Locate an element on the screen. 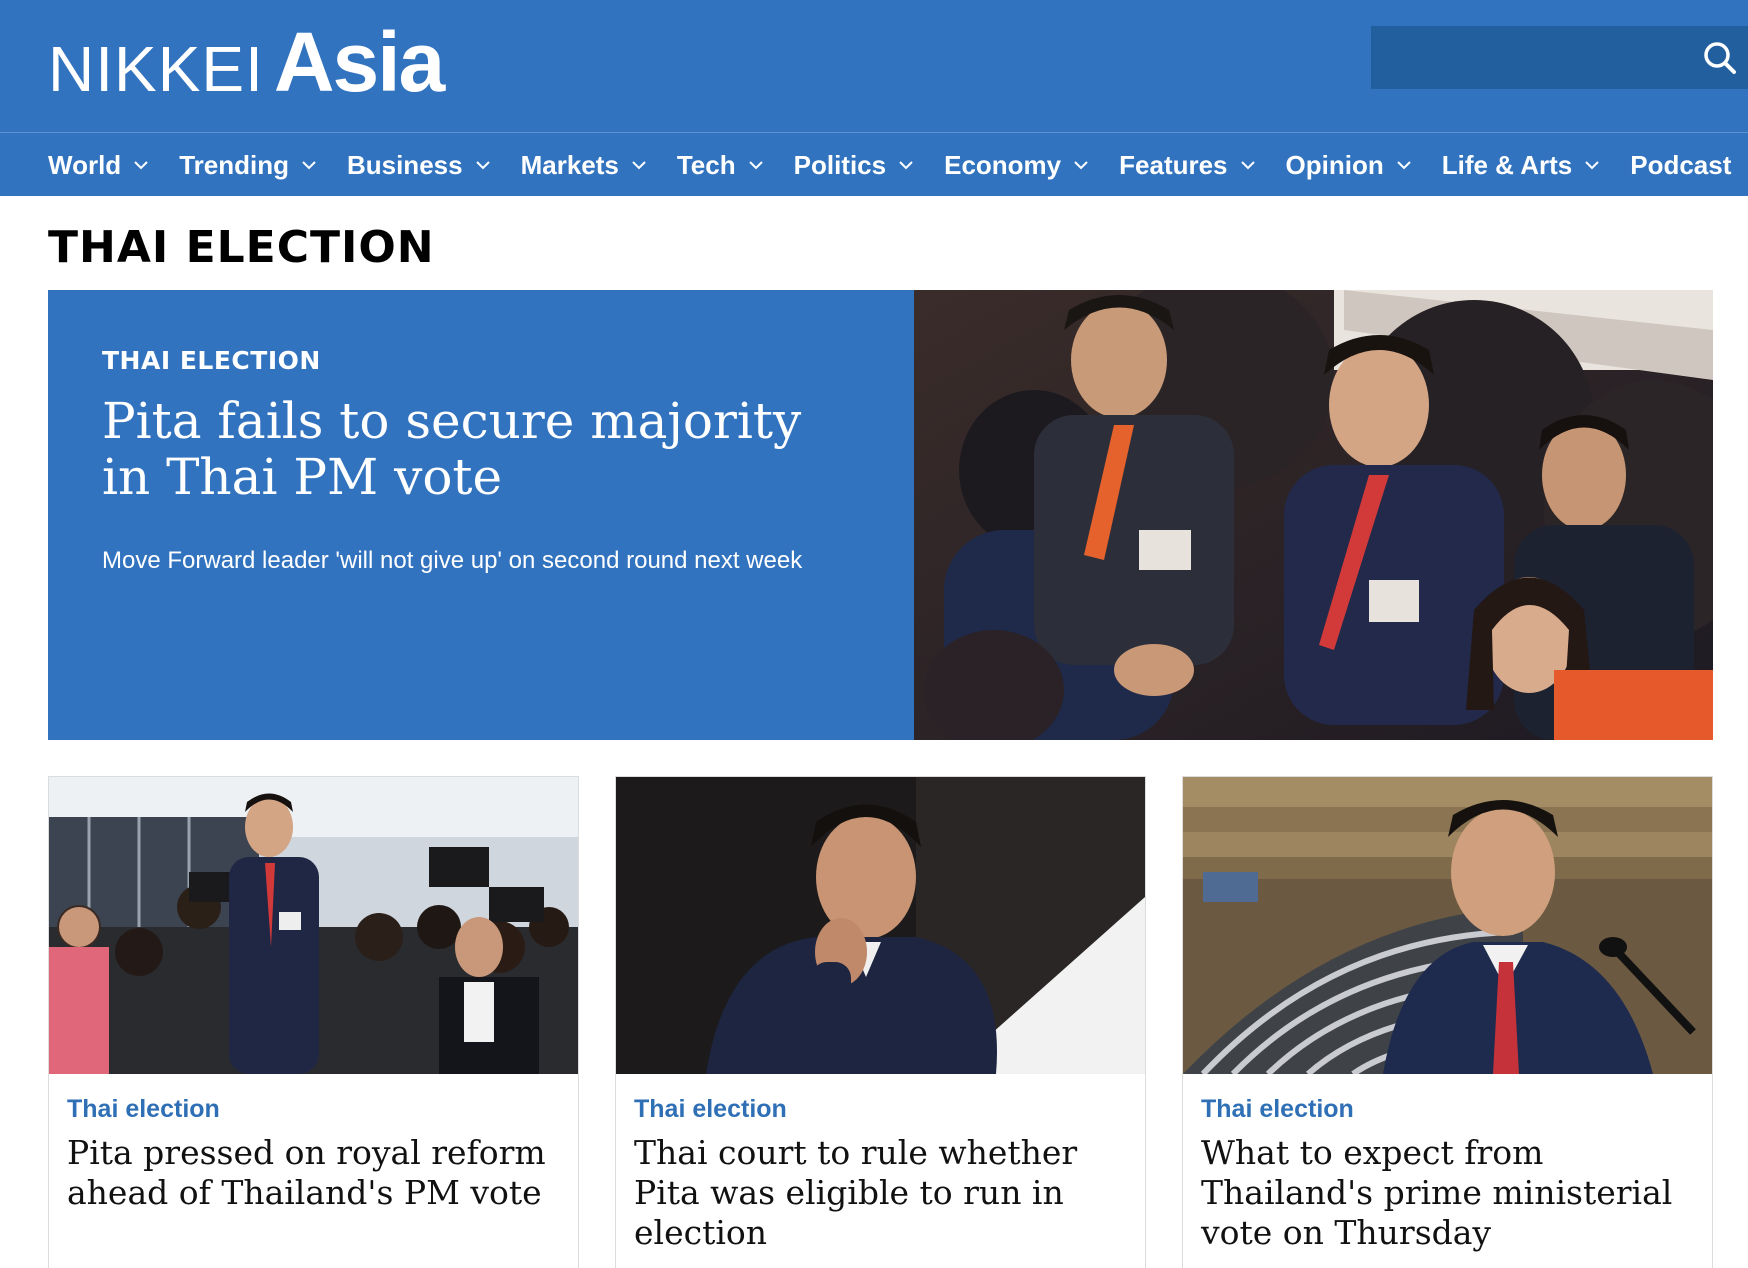 The image size is (1748, 1268). nav-item-business: Business is located at coordinates (419, 165).